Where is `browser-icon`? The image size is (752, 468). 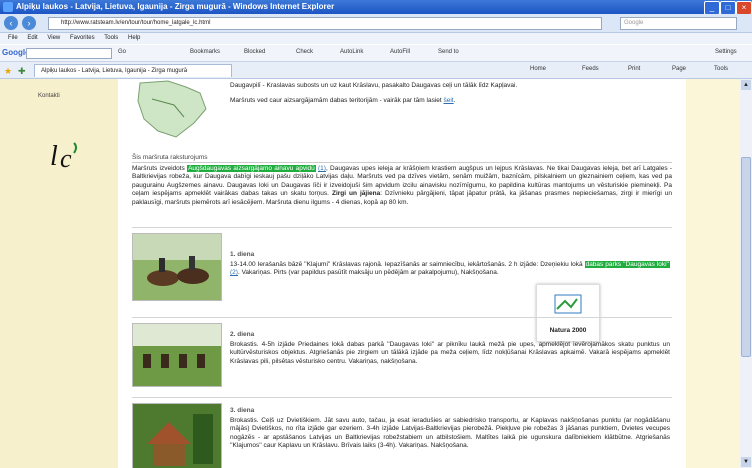
browser-icon is located at coordinates (8, 7).